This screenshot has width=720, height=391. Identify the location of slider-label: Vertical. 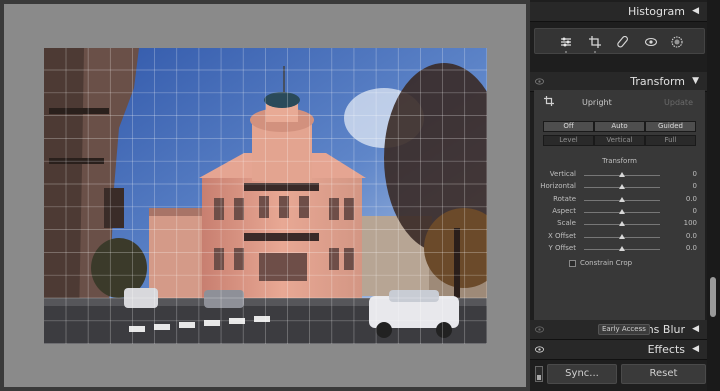
(562, 174).